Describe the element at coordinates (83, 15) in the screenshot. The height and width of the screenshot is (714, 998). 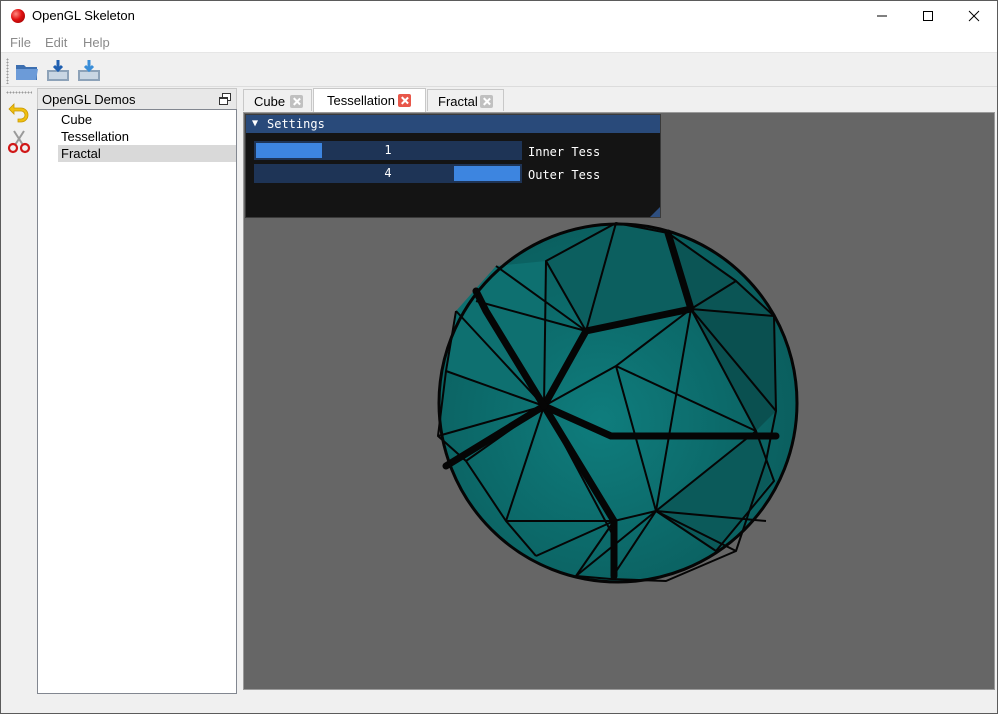
I see `window-title: OpenGL Skeleton` at that location.